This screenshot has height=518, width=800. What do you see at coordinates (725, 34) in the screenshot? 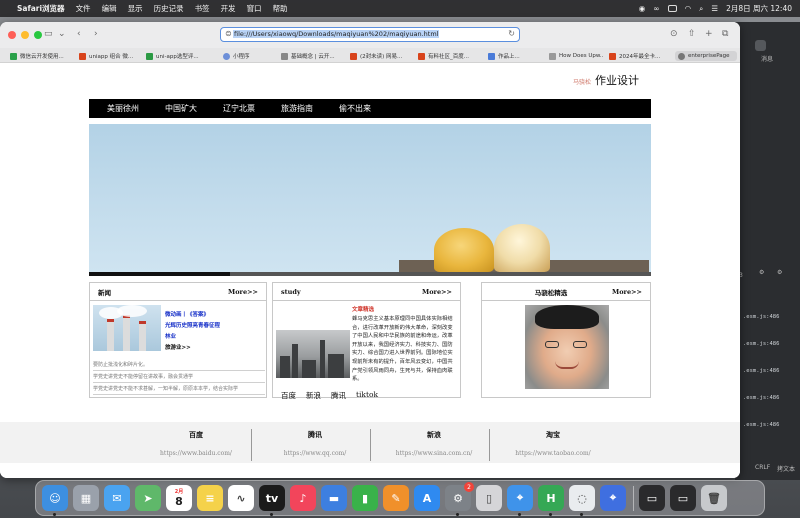
I see `tab-overview-icon: ⧉` at bounding box center [725, 34].